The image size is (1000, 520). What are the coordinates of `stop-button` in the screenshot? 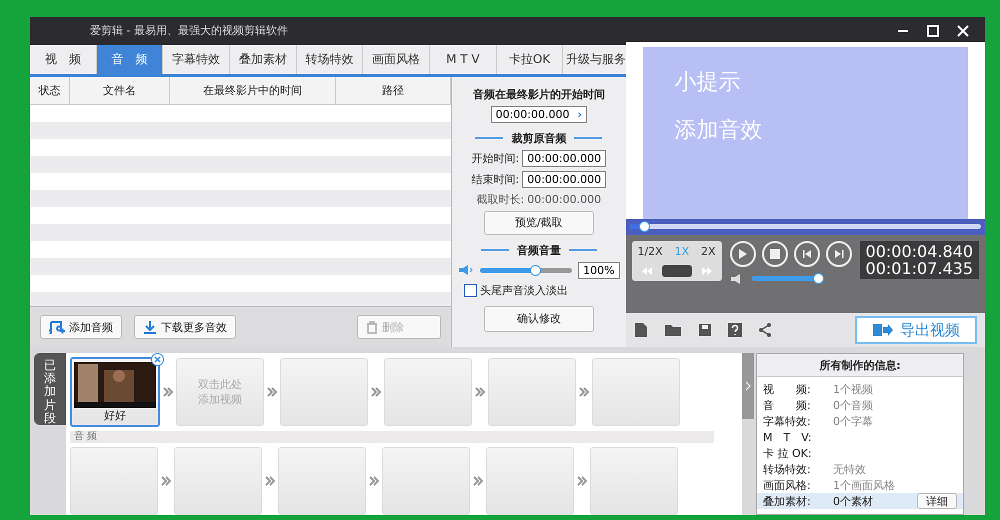 It's located at (775, 253).